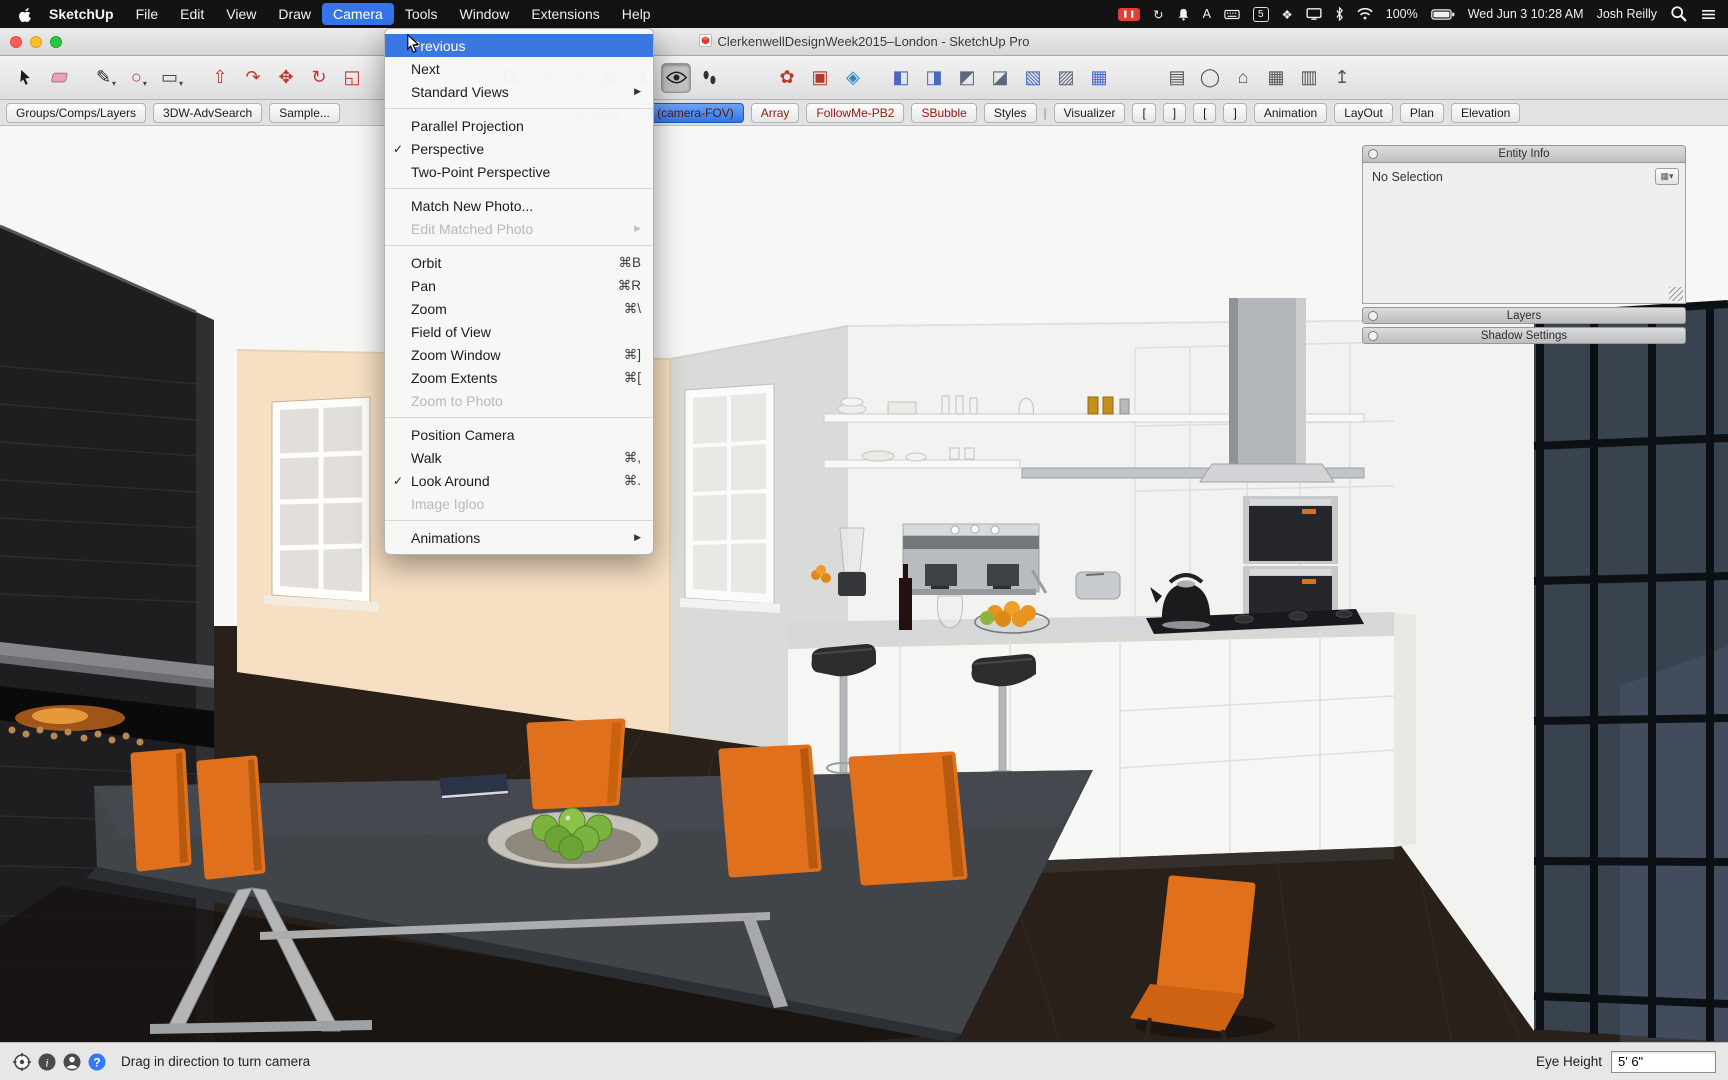 The height and width of the screenshot is (1080, 1728). What do you see at coordinates (1089, 112) in the screenshot?
I see `toolbar-tab-visualizer: Visualizer` at bounding box center [1089, 112].